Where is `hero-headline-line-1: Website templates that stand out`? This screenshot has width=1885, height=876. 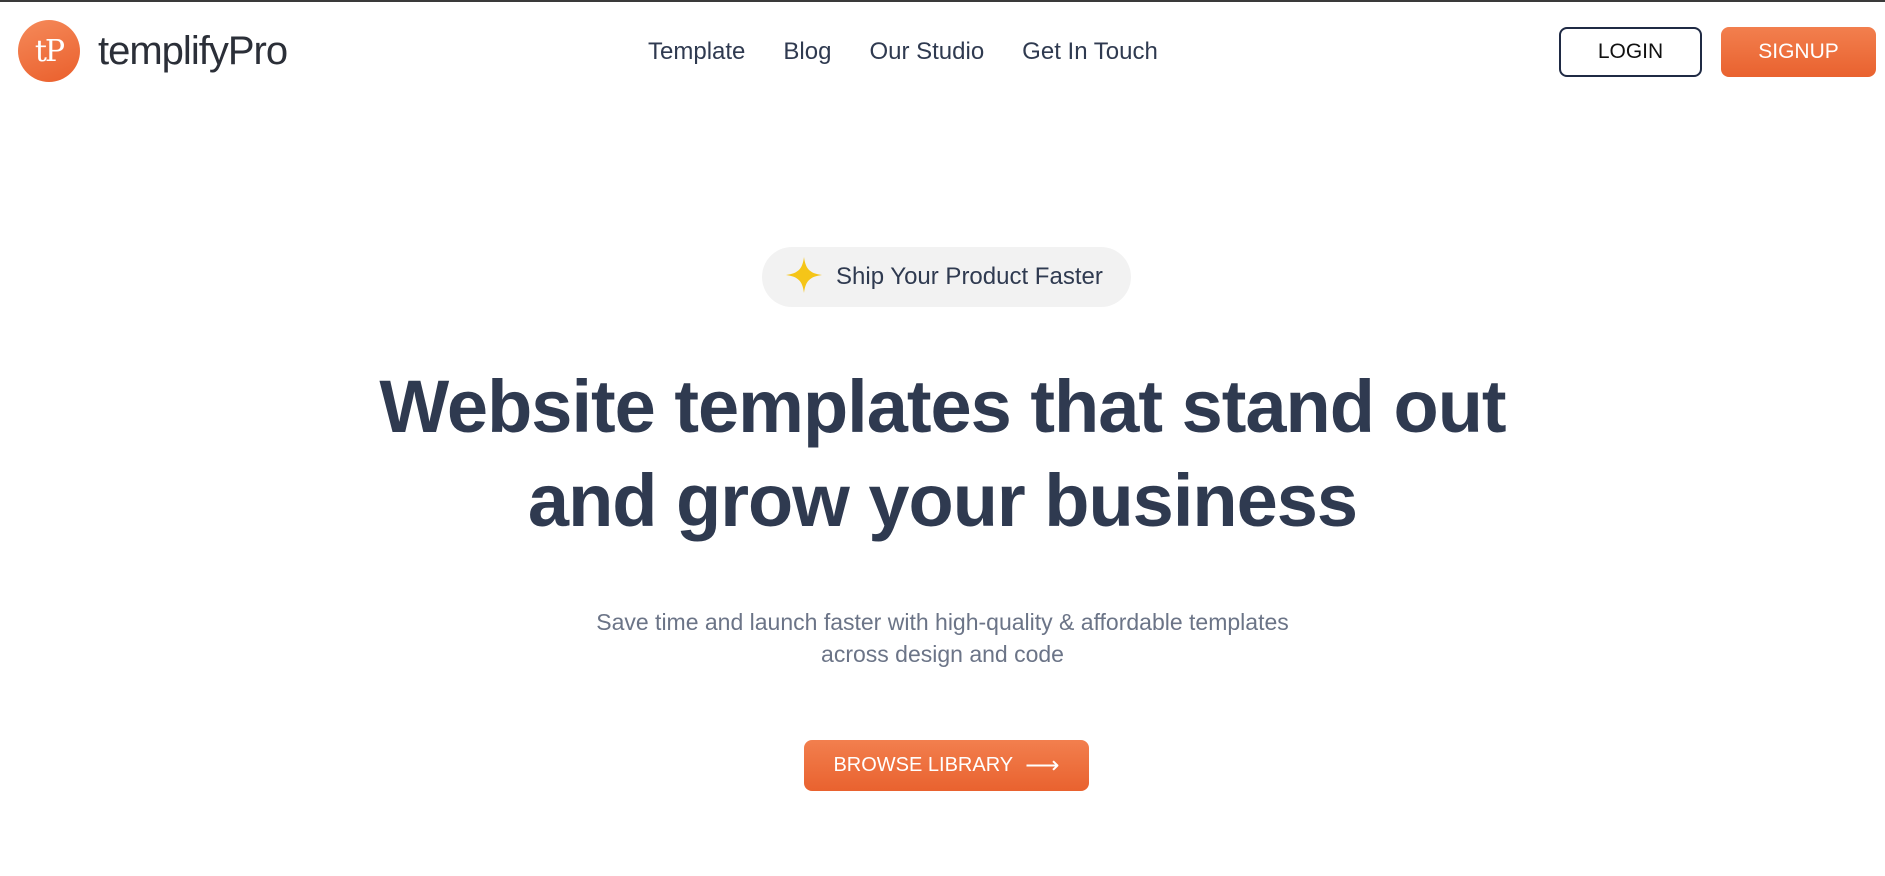 hero-headline-line-1: Website templates that stand out is located at coordinates (942, 406).